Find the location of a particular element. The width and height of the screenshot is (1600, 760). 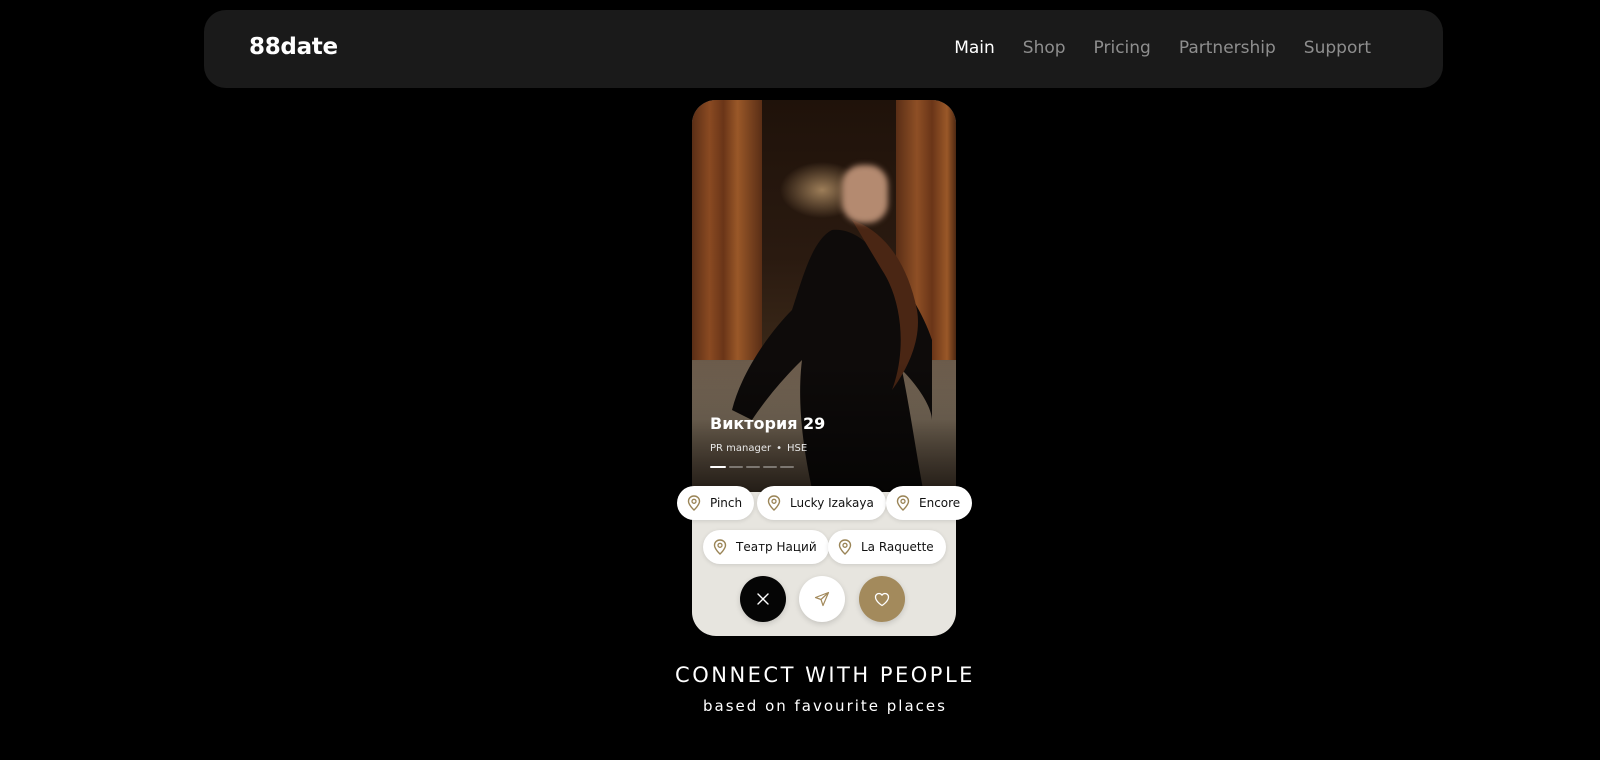

profile-name-age: Виктория 29 is located at coordinates (767, 423).